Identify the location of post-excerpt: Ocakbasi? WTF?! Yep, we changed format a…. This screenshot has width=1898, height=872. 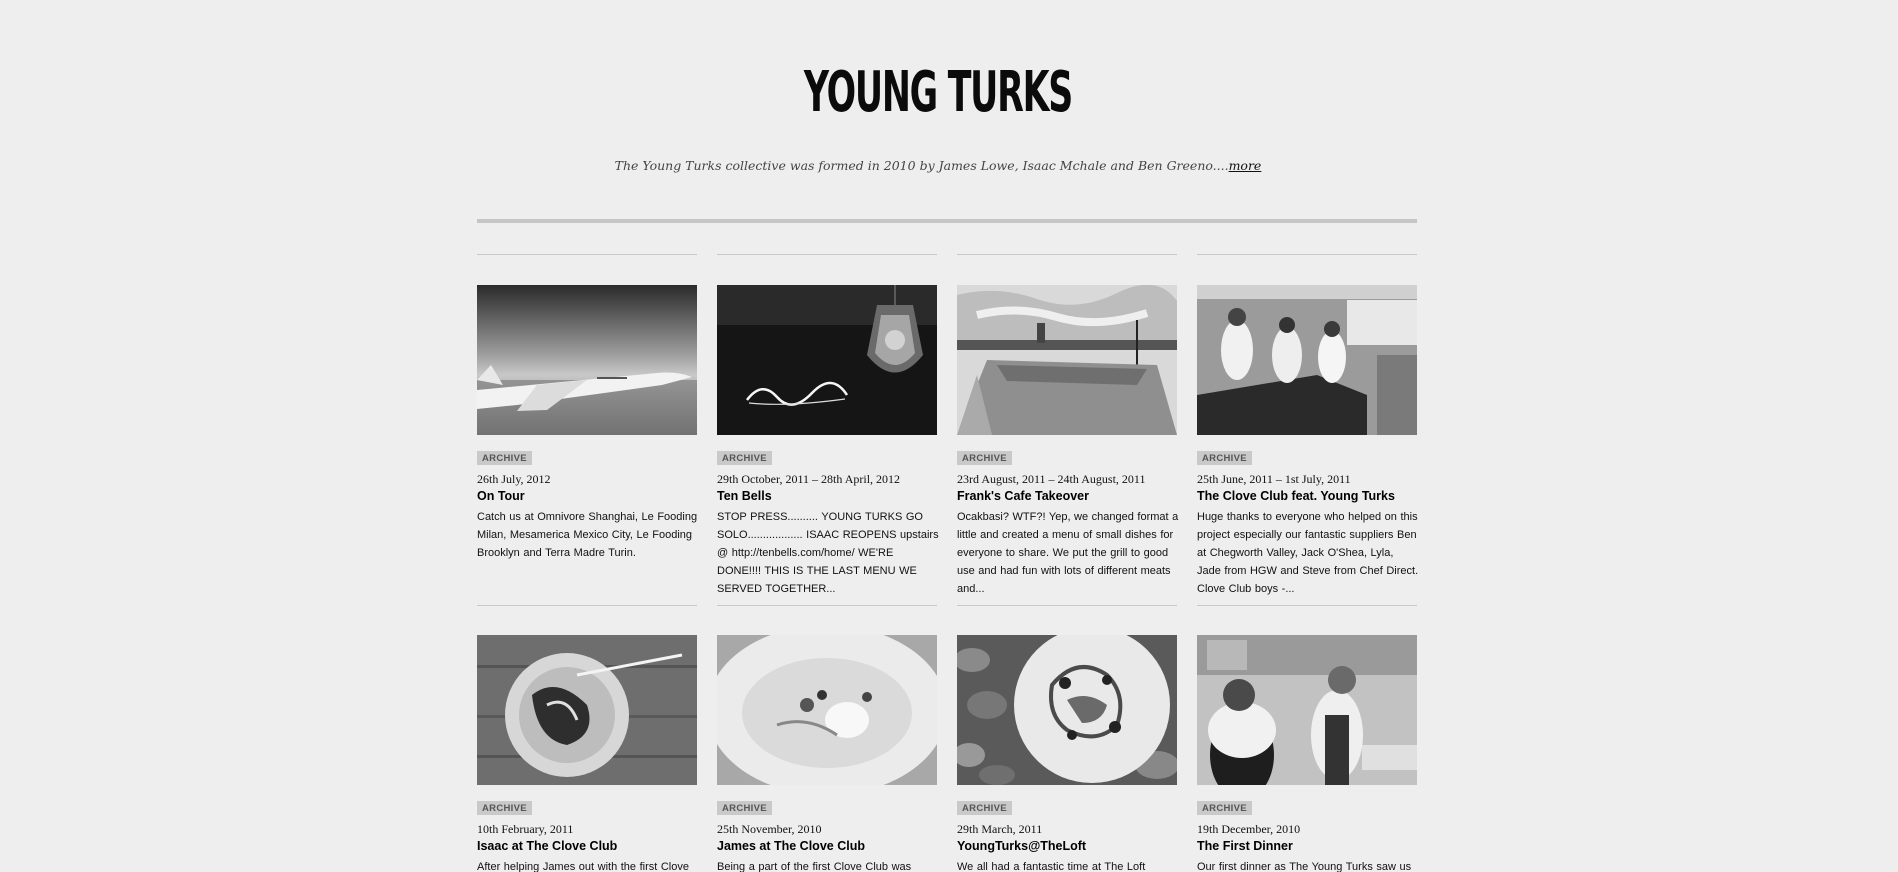
(1068, 553).